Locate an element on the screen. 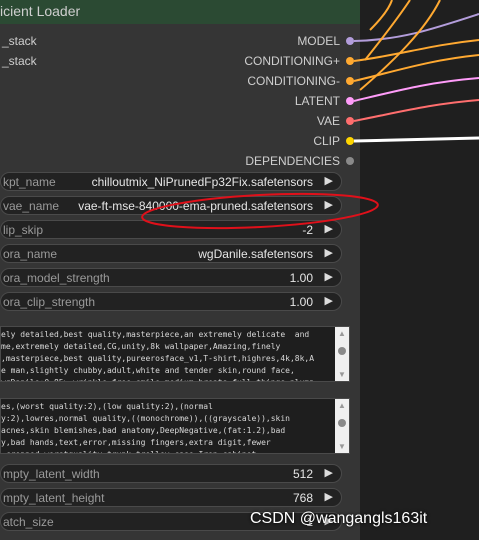 This screenshot has height=540, width=479. conditioning-wire-up is located at coordinates (381, 15).